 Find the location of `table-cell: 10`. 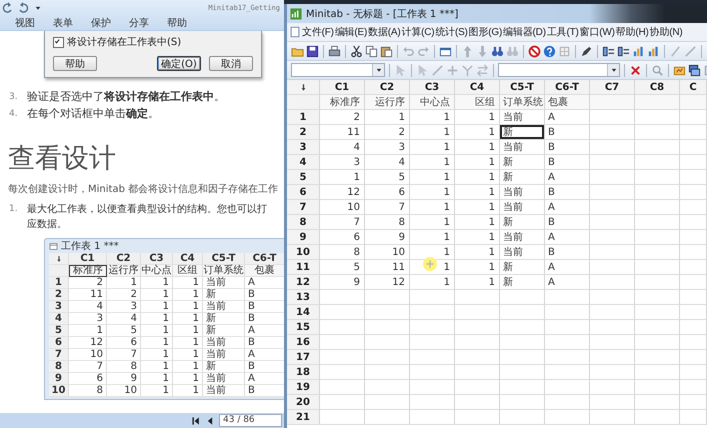

table-cell: 10 is located at coordinates (387, 252).